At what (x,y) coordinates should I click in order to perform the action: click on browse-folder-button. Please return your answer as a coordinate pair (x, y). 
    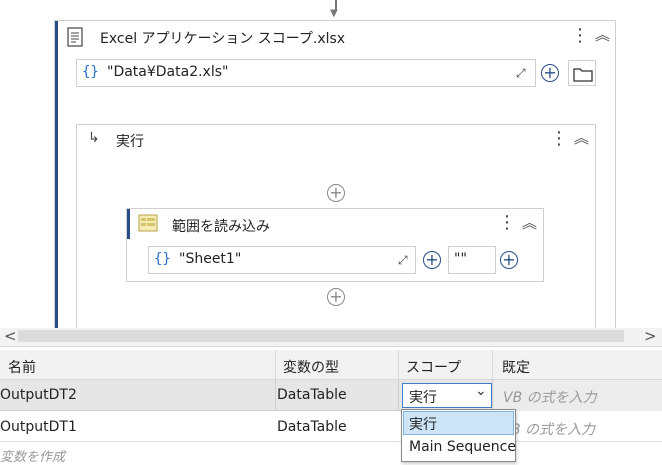
    Looking at the image, I should click on (582, 73).